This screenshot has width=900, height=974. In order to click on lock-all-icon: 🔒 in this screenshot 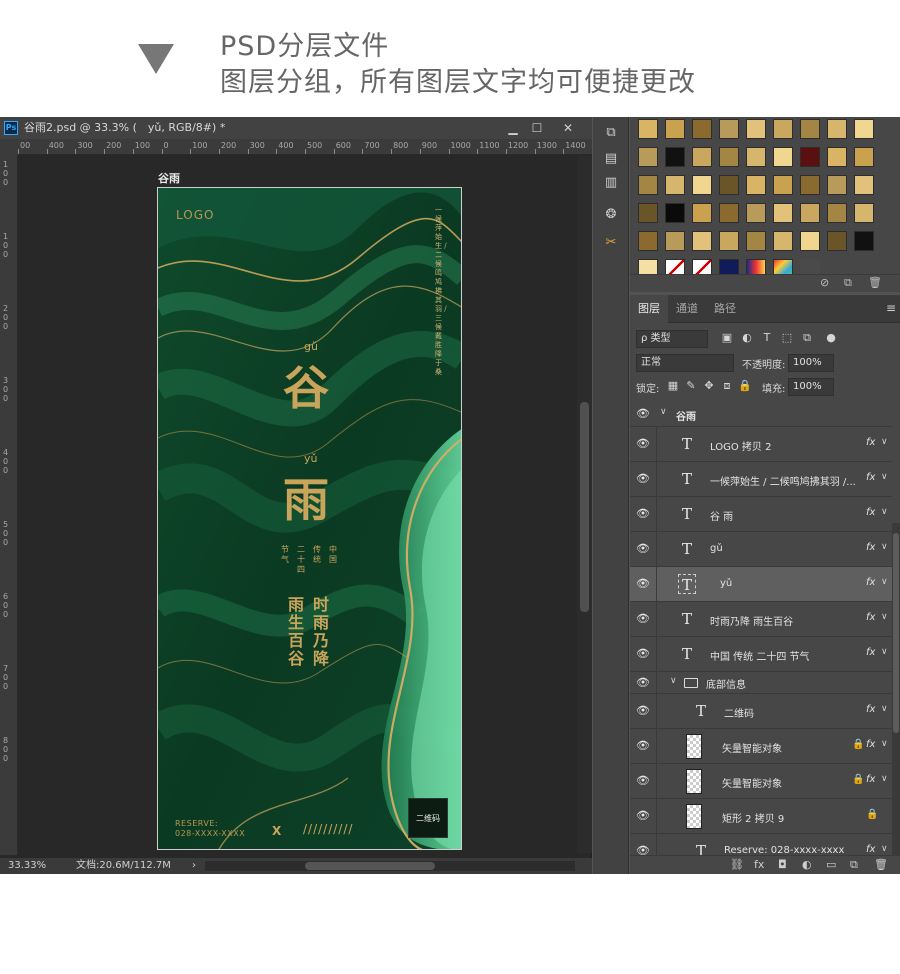, I will do `click(745, 386)`.